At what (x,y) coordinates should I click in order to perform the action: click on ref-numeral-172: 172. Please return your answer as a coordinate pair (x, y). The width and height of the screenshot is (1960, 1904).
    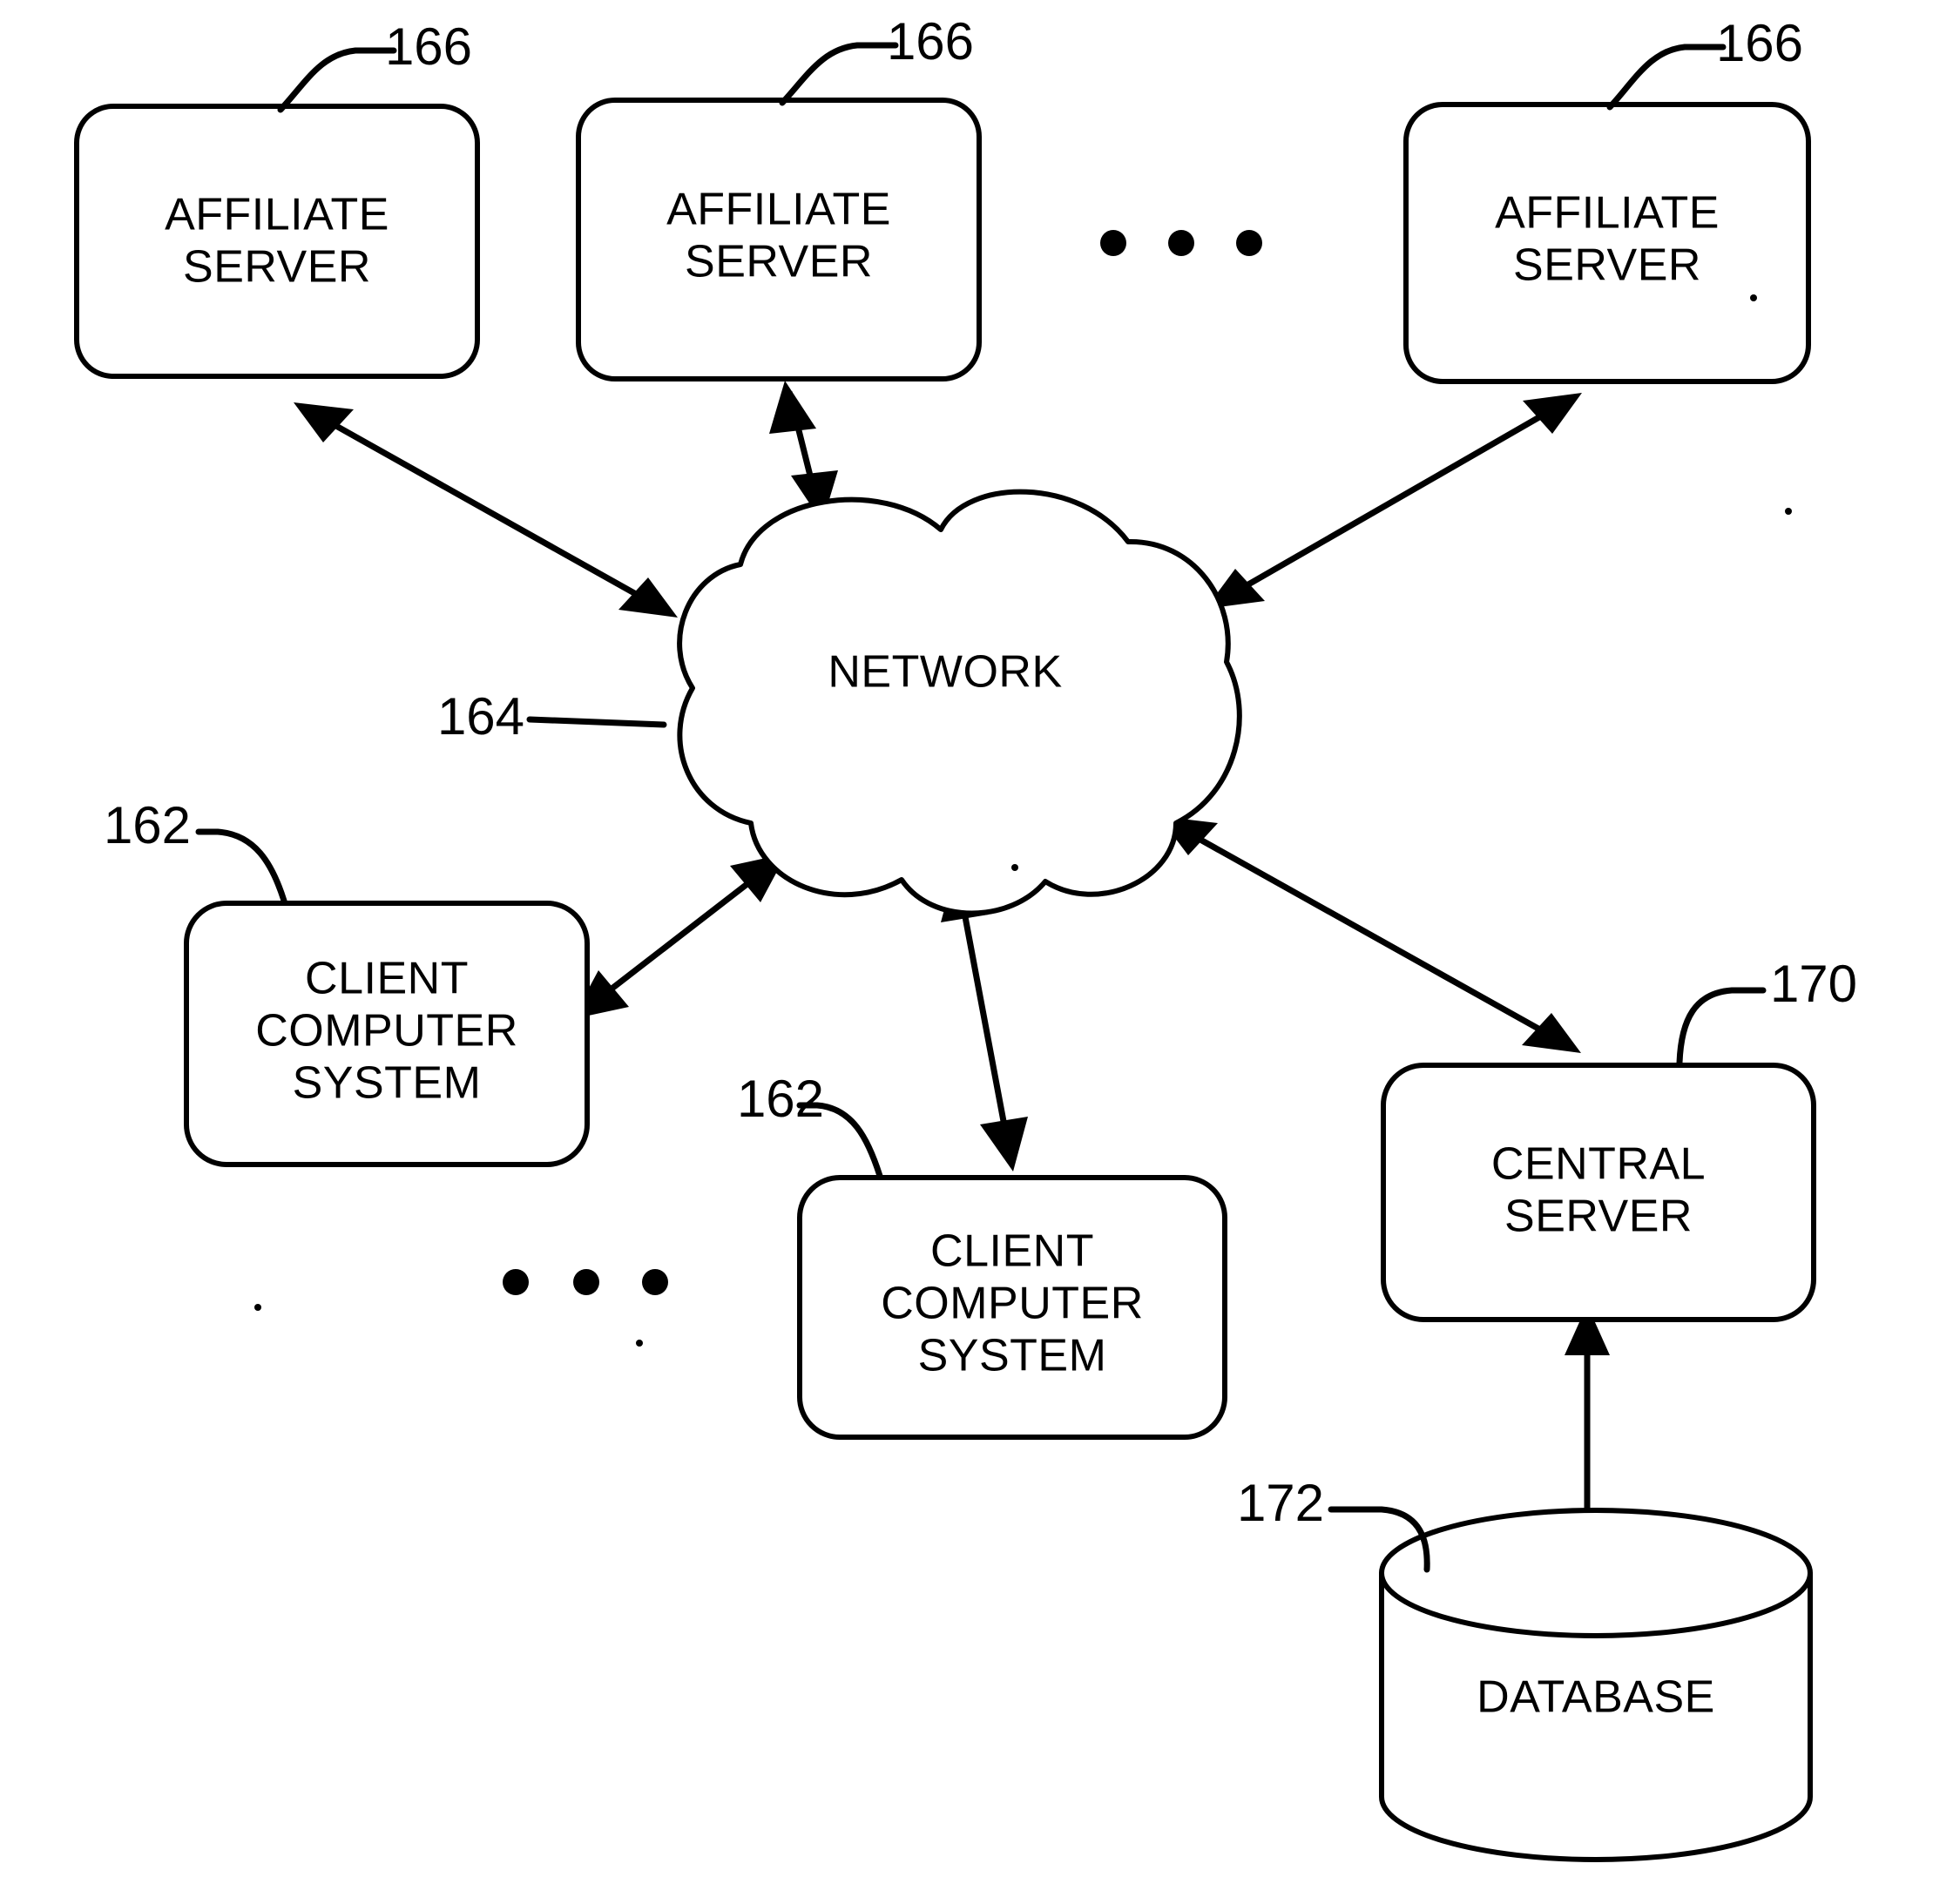
    Looking at the image, I should click on (1280, 1503).